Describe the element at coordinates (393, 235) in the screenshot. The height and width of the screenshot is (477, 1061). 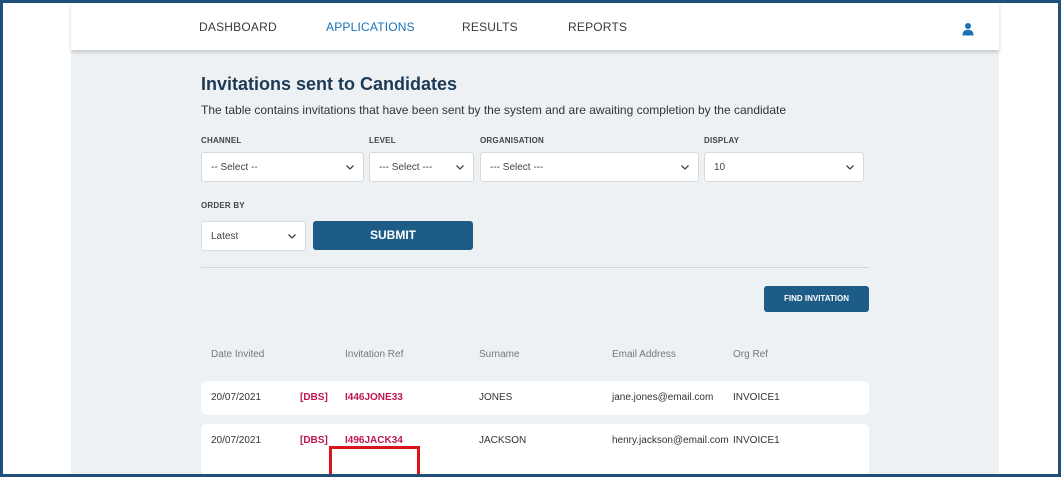
I see `submit-button: SUBMIT` at that location.